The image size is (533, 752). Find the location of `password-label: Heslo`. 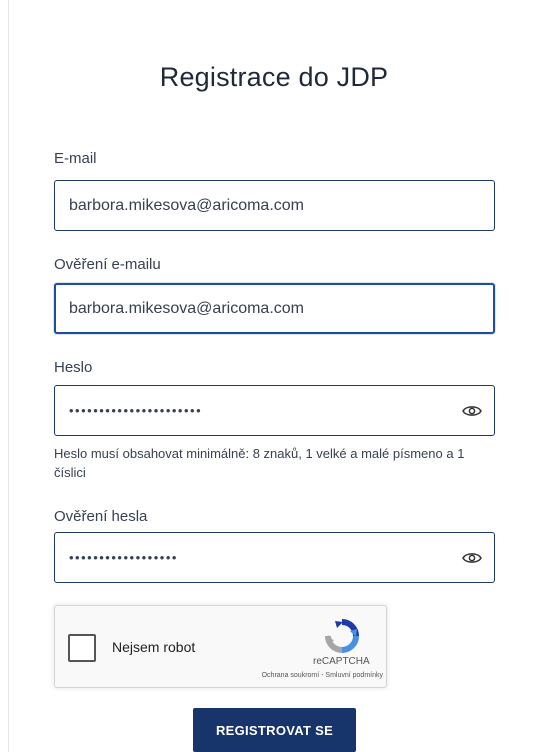

password-label: Heslo is located at coordinates (73, 367).